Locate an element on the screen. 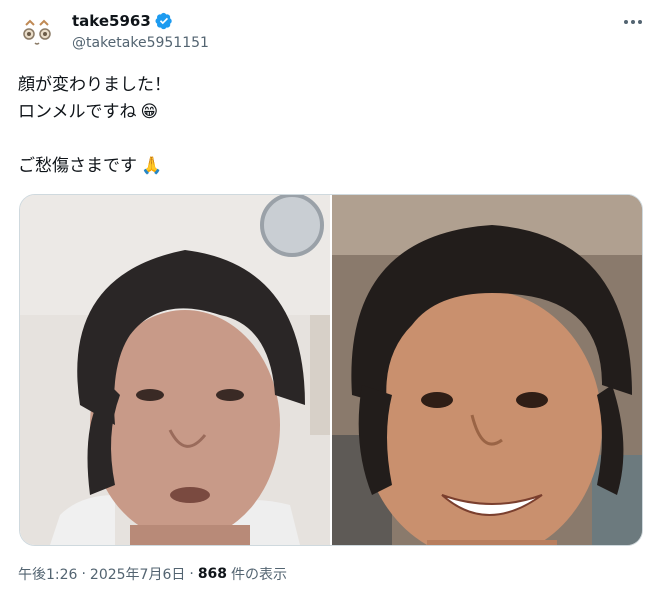 This screenshot has height=597, width=664. folded-hands-emoji-icon: 🙏 is located at coordinates (152, 166).